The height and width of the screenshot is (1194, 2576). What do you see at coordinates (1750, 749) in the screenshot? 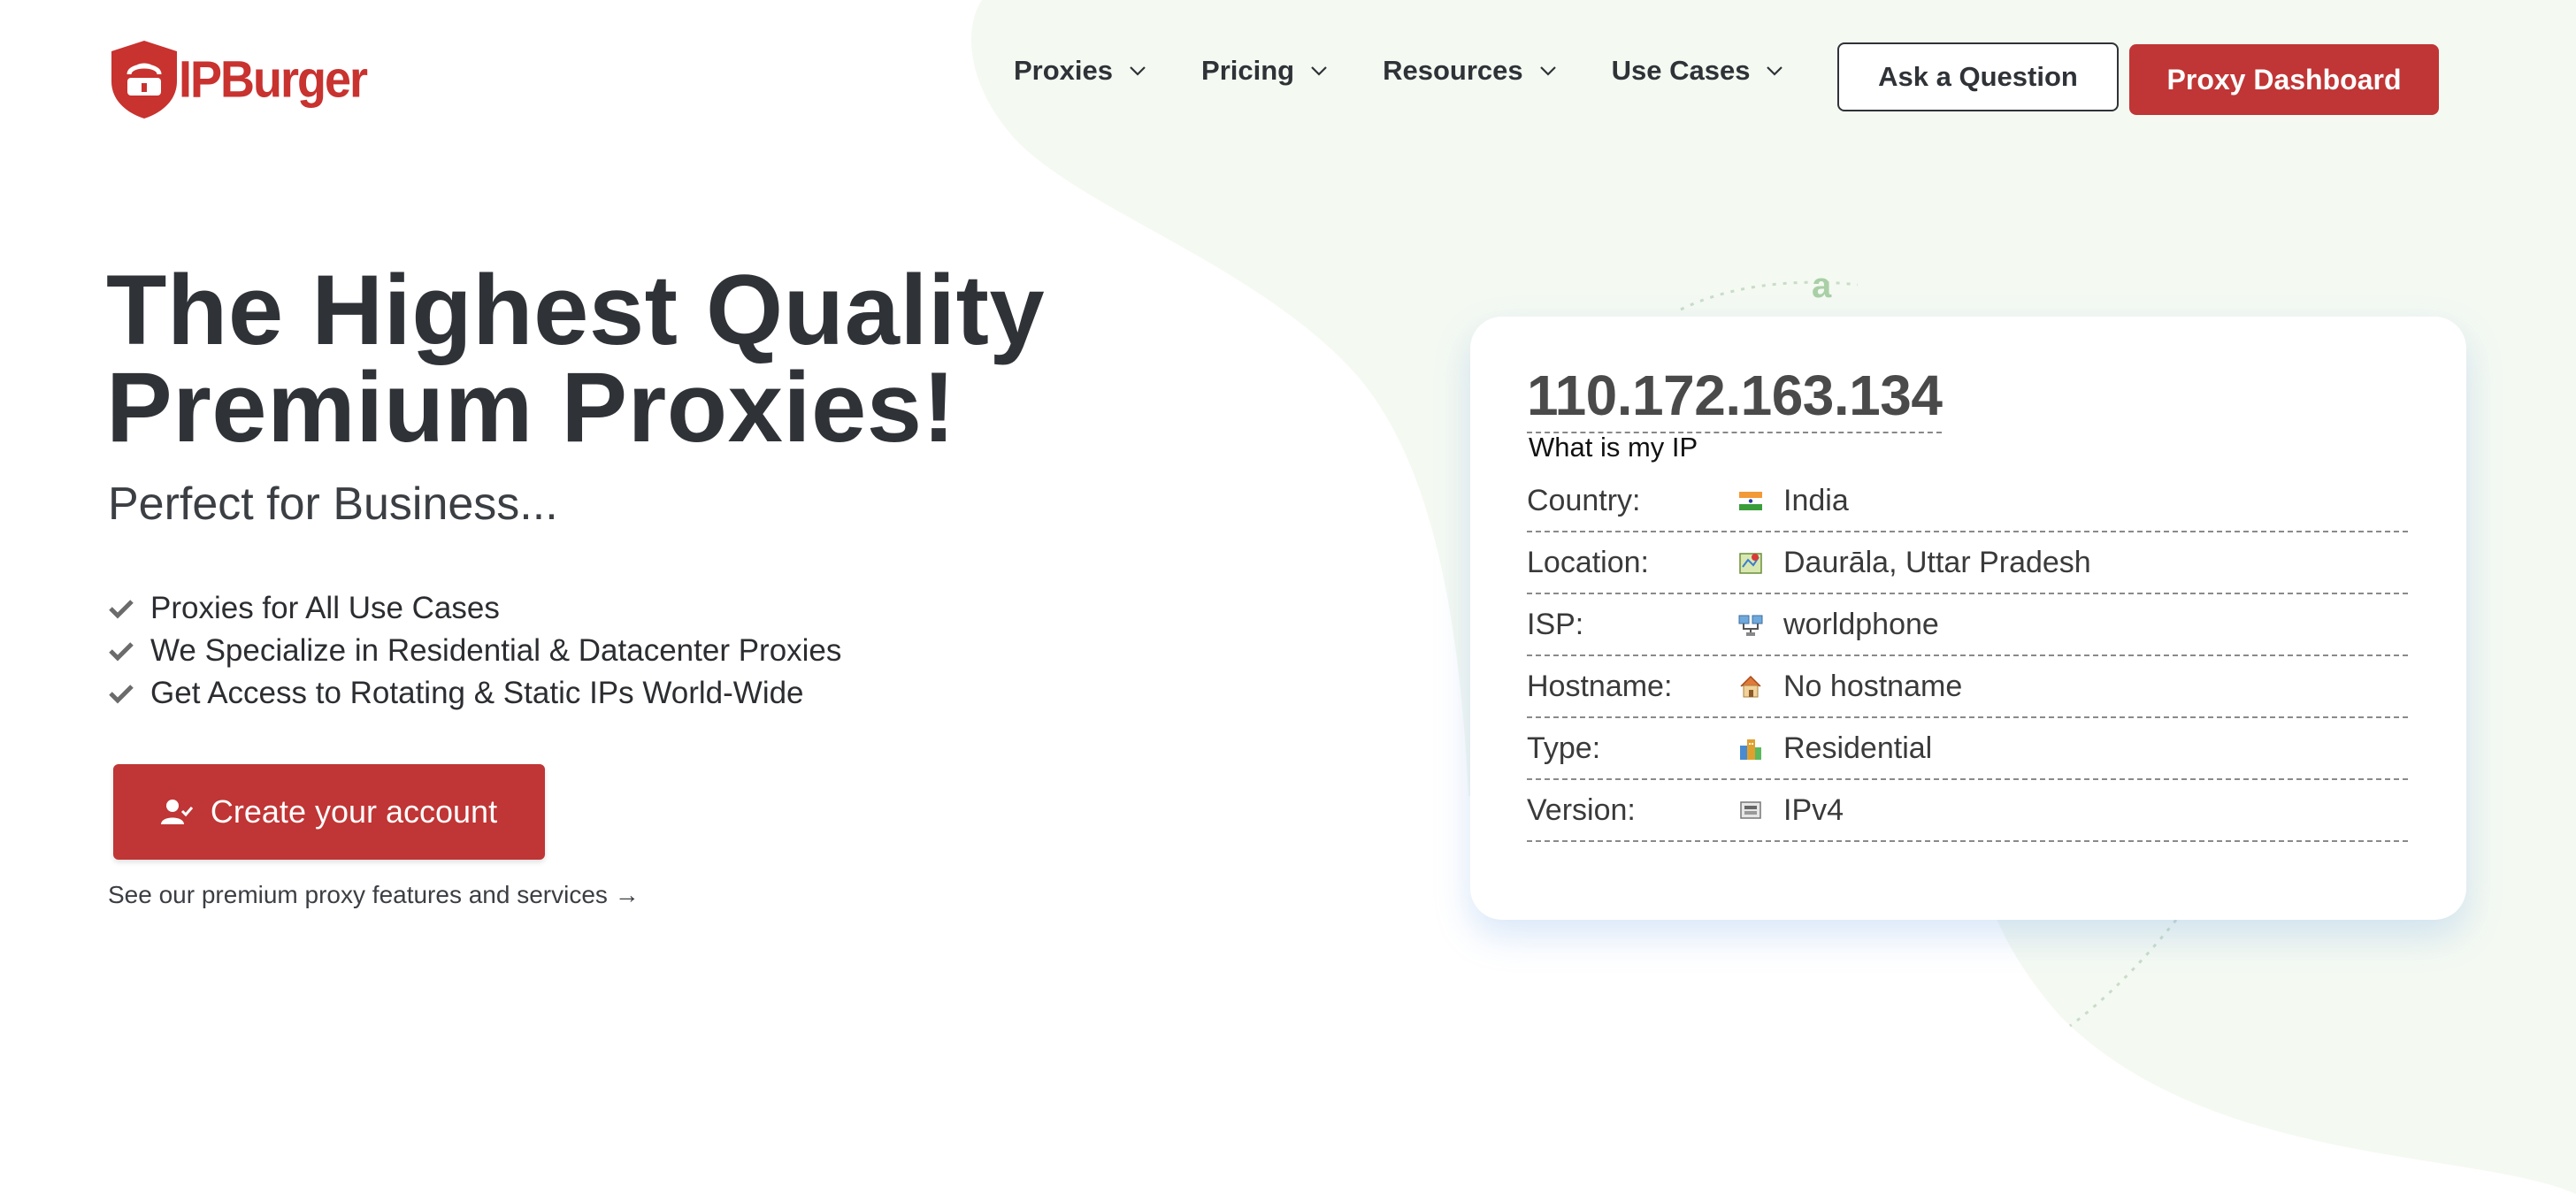
I see `buildings-icon` at bounding box center [1750, 749].